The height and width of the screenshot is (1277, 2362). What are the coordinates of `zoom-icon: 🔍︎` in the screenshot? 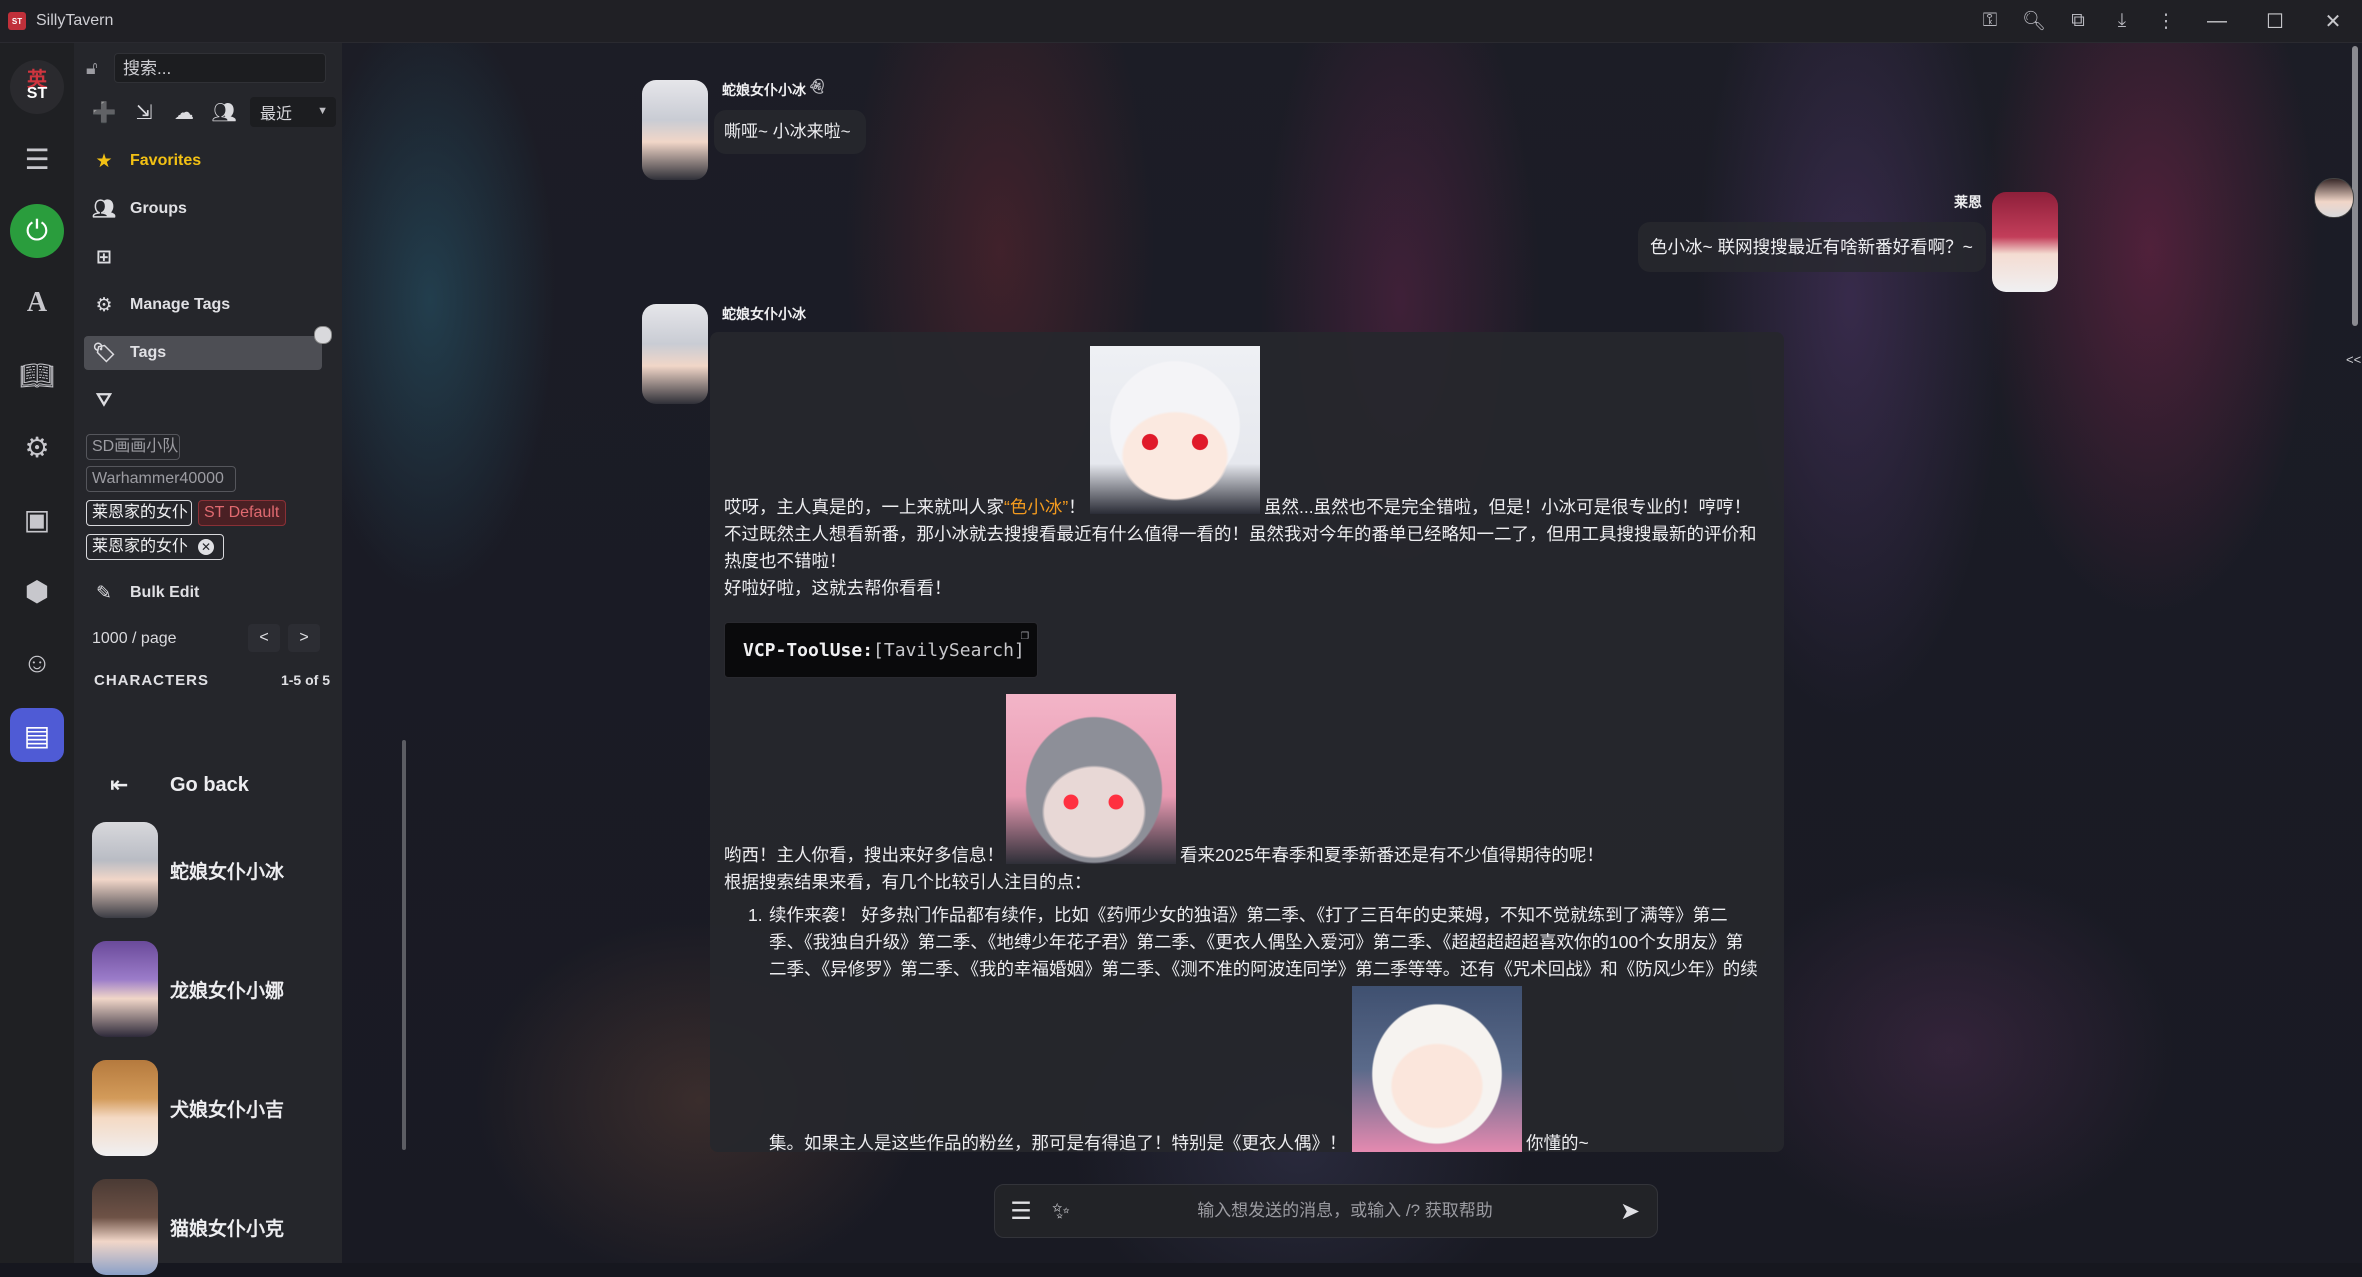 It's located at (2034, 21).